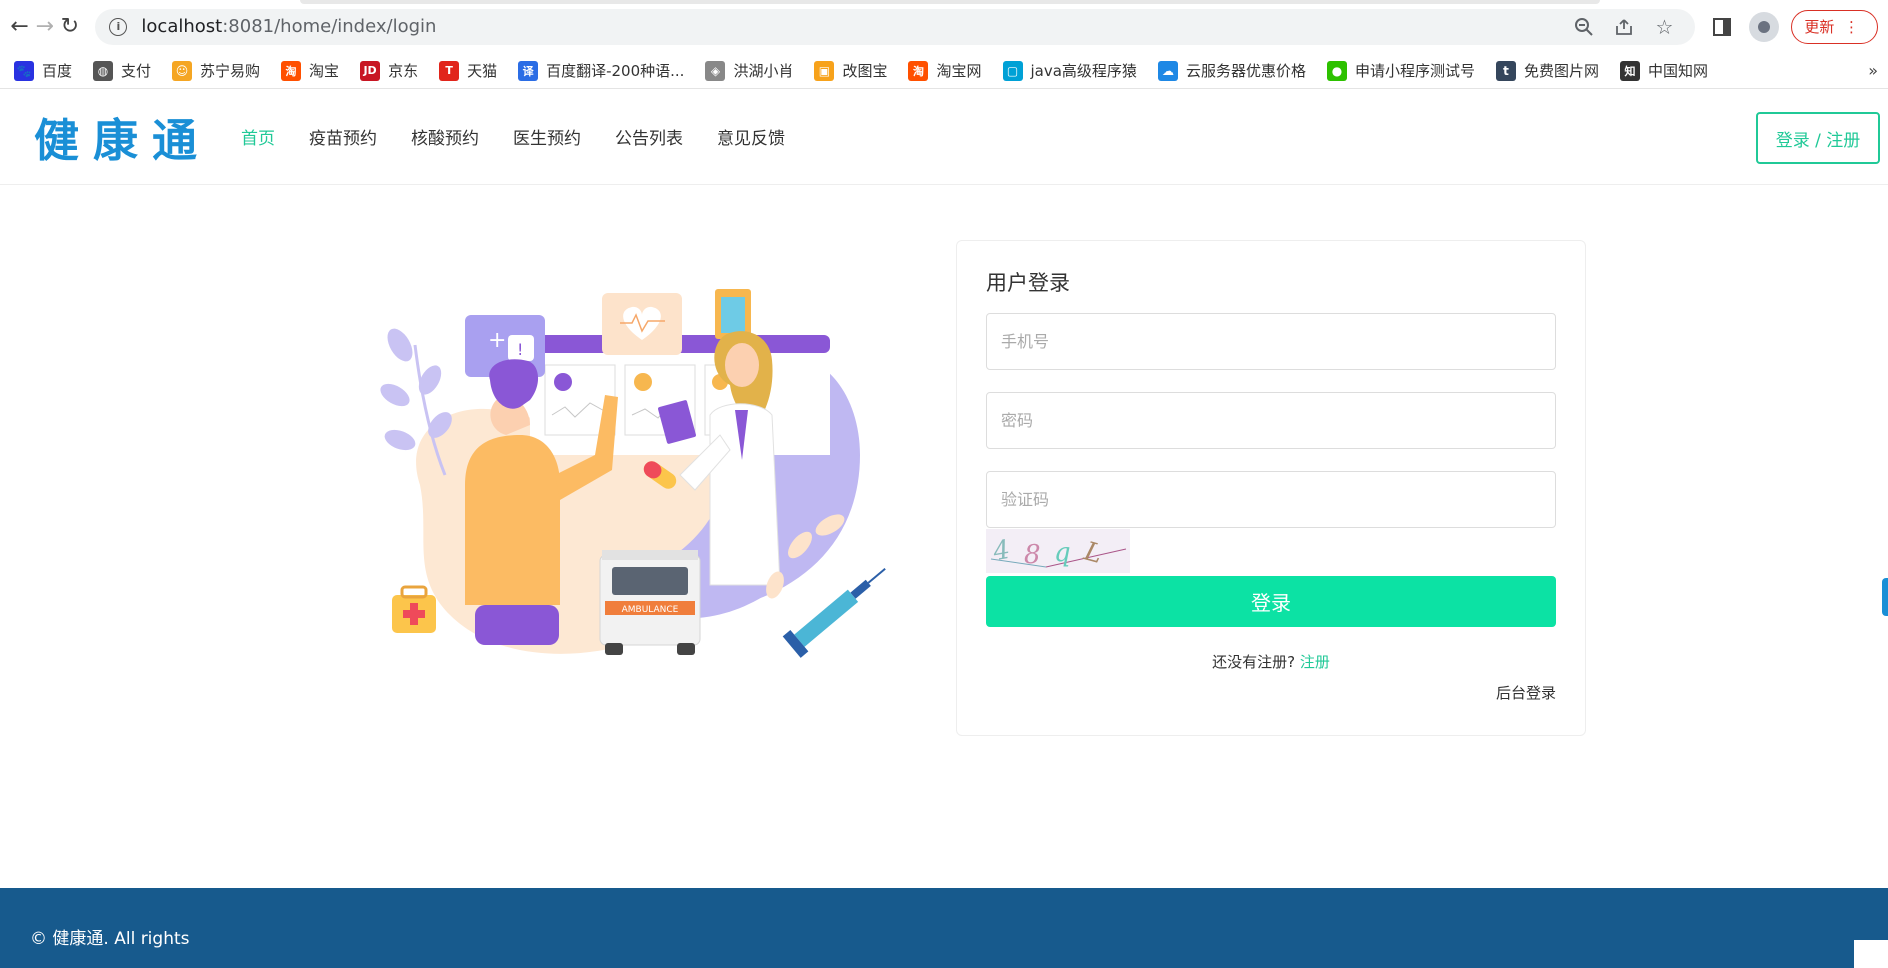  Describe the element at coordinates (824, 70) in the screenshot. I see `gaitubao-icon: ▣` at that location.